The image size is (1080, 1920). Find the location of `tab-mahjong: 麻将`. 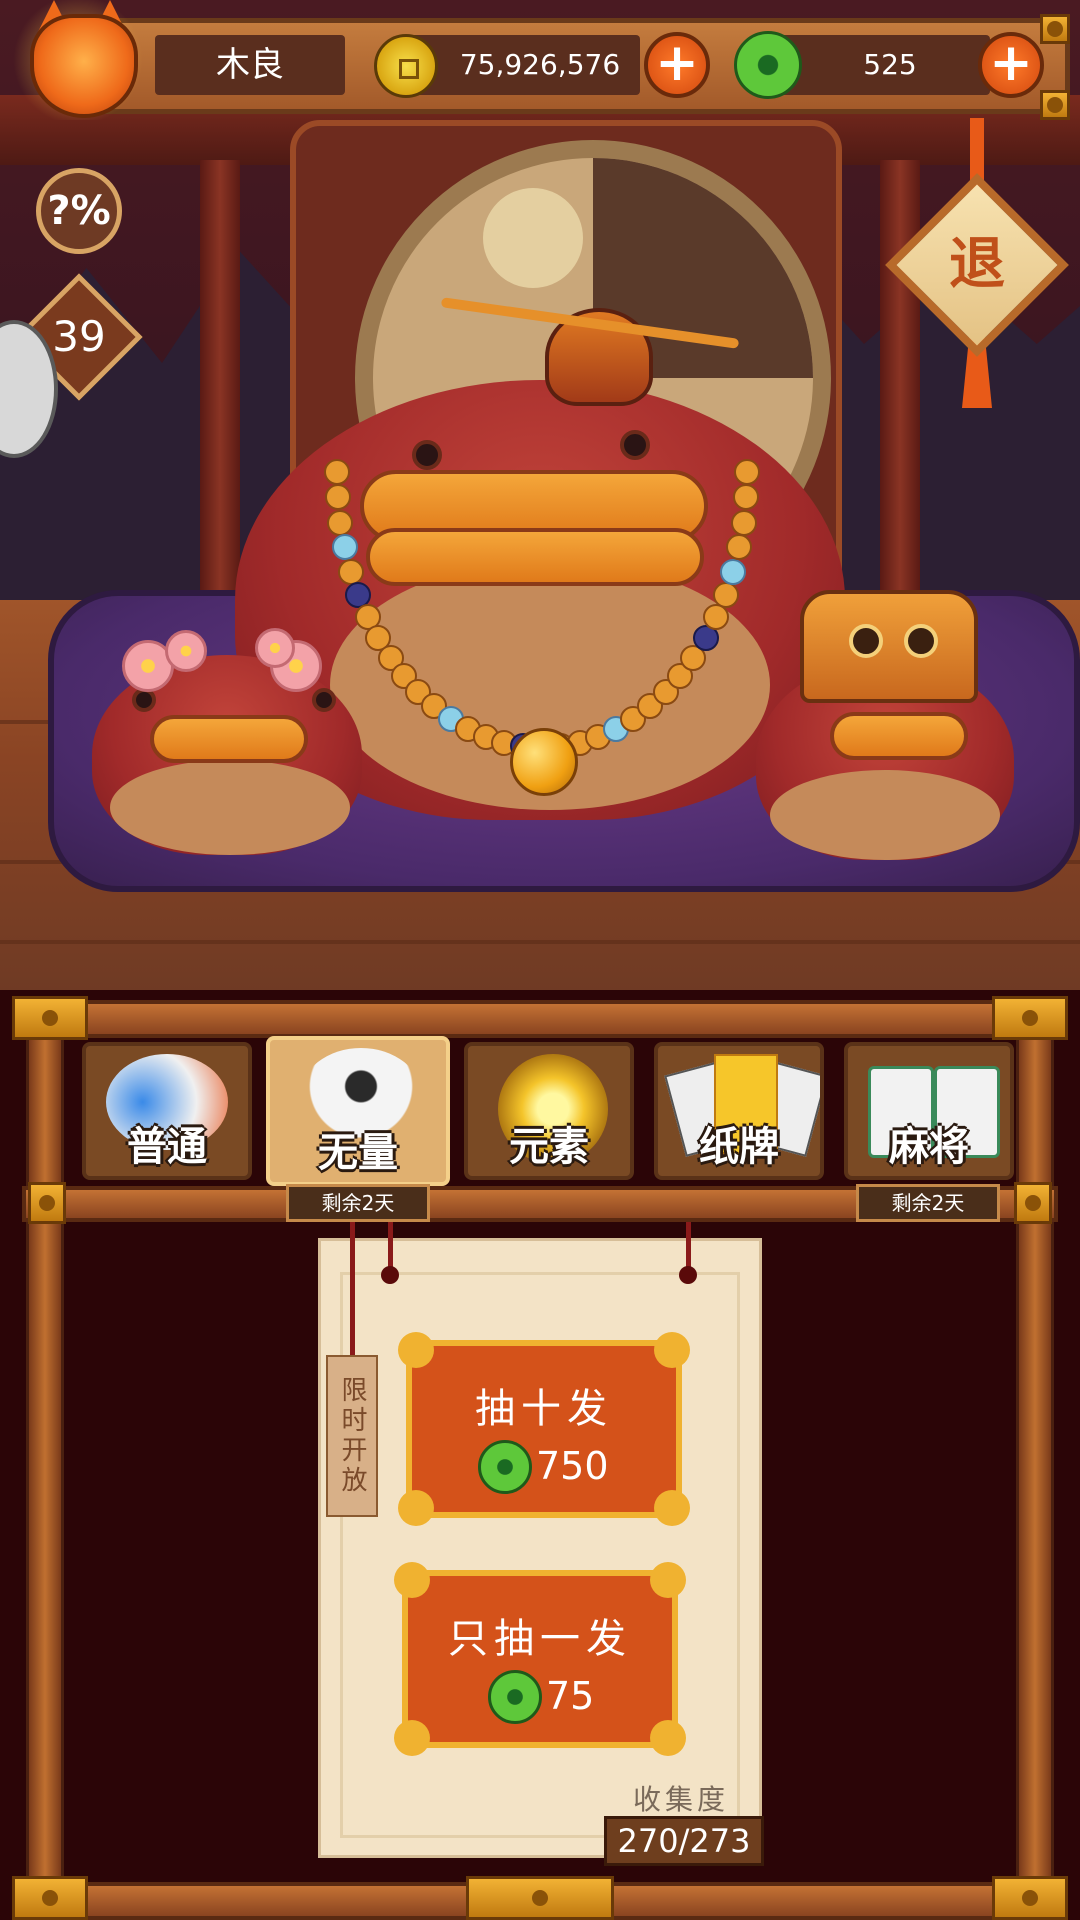

tab-mahjong: 麻将 is located at coordinates (929, 1111).